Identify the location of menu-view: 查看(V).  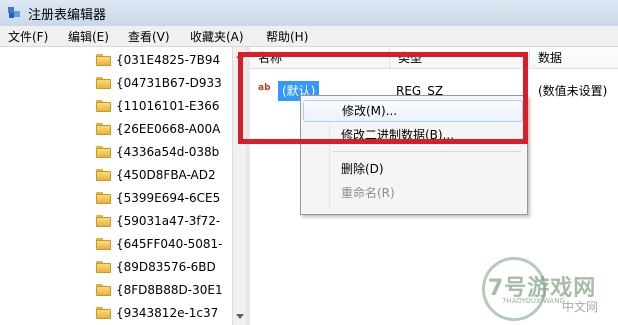
(149, 36).